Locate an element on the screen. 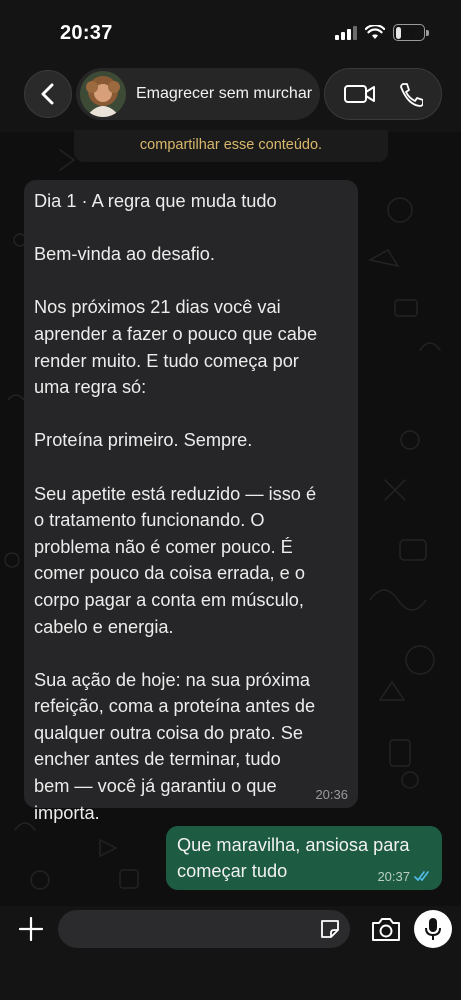 This screenshot has width=461, height=1000. message-line: corpo pagar a conta em músculo, is located at coordinates (169, 599).